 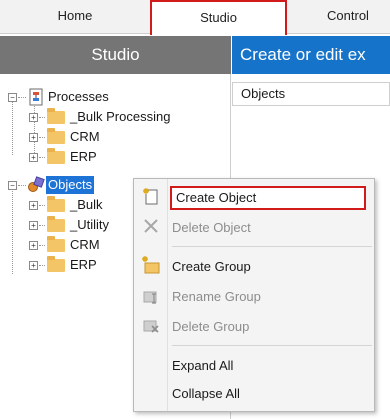 I want to click on rename-folder-icon, so click(x=150, y=297).